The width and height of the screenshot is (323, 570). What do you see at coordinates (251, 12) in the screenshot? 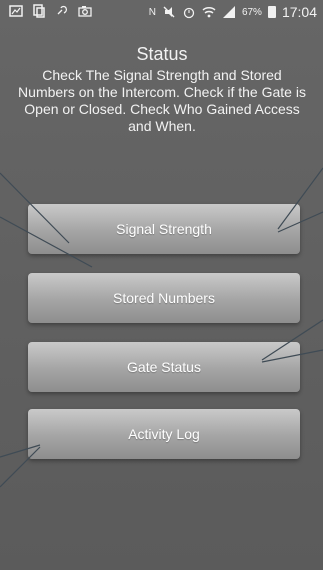
I see `battery-percent: 67%` at bounding box center [251, 12].